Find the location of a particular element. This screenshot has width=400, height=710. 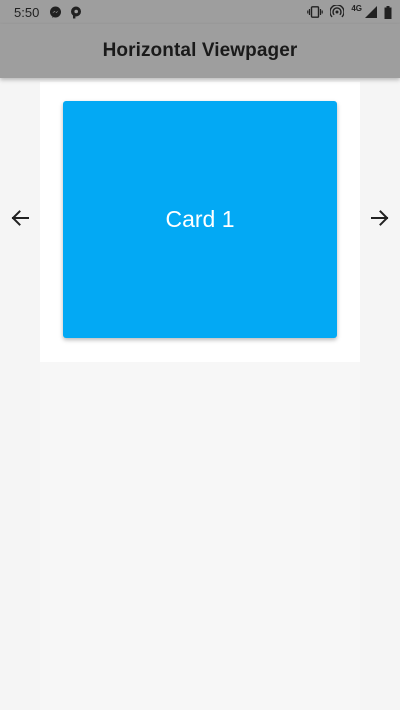

arrow-forward-icon is located at coordinates (380, 220).